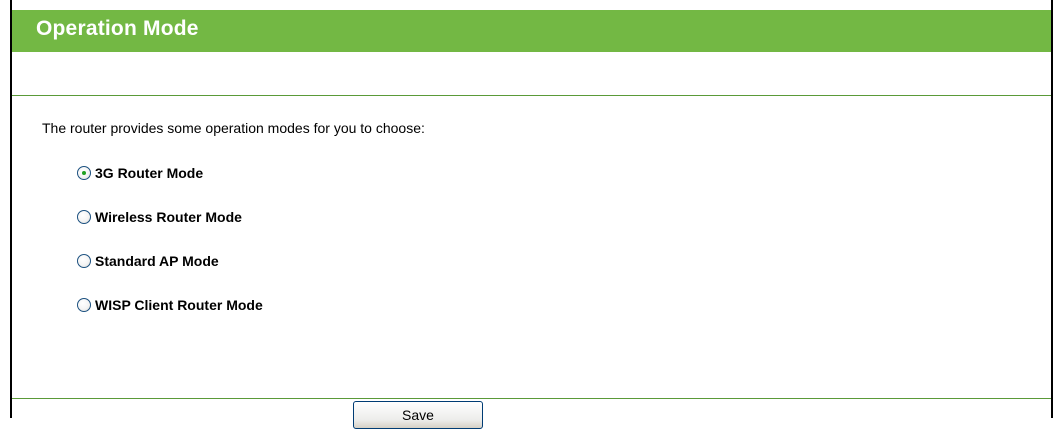  I want to click on divider-bottom, so click(531, 398).